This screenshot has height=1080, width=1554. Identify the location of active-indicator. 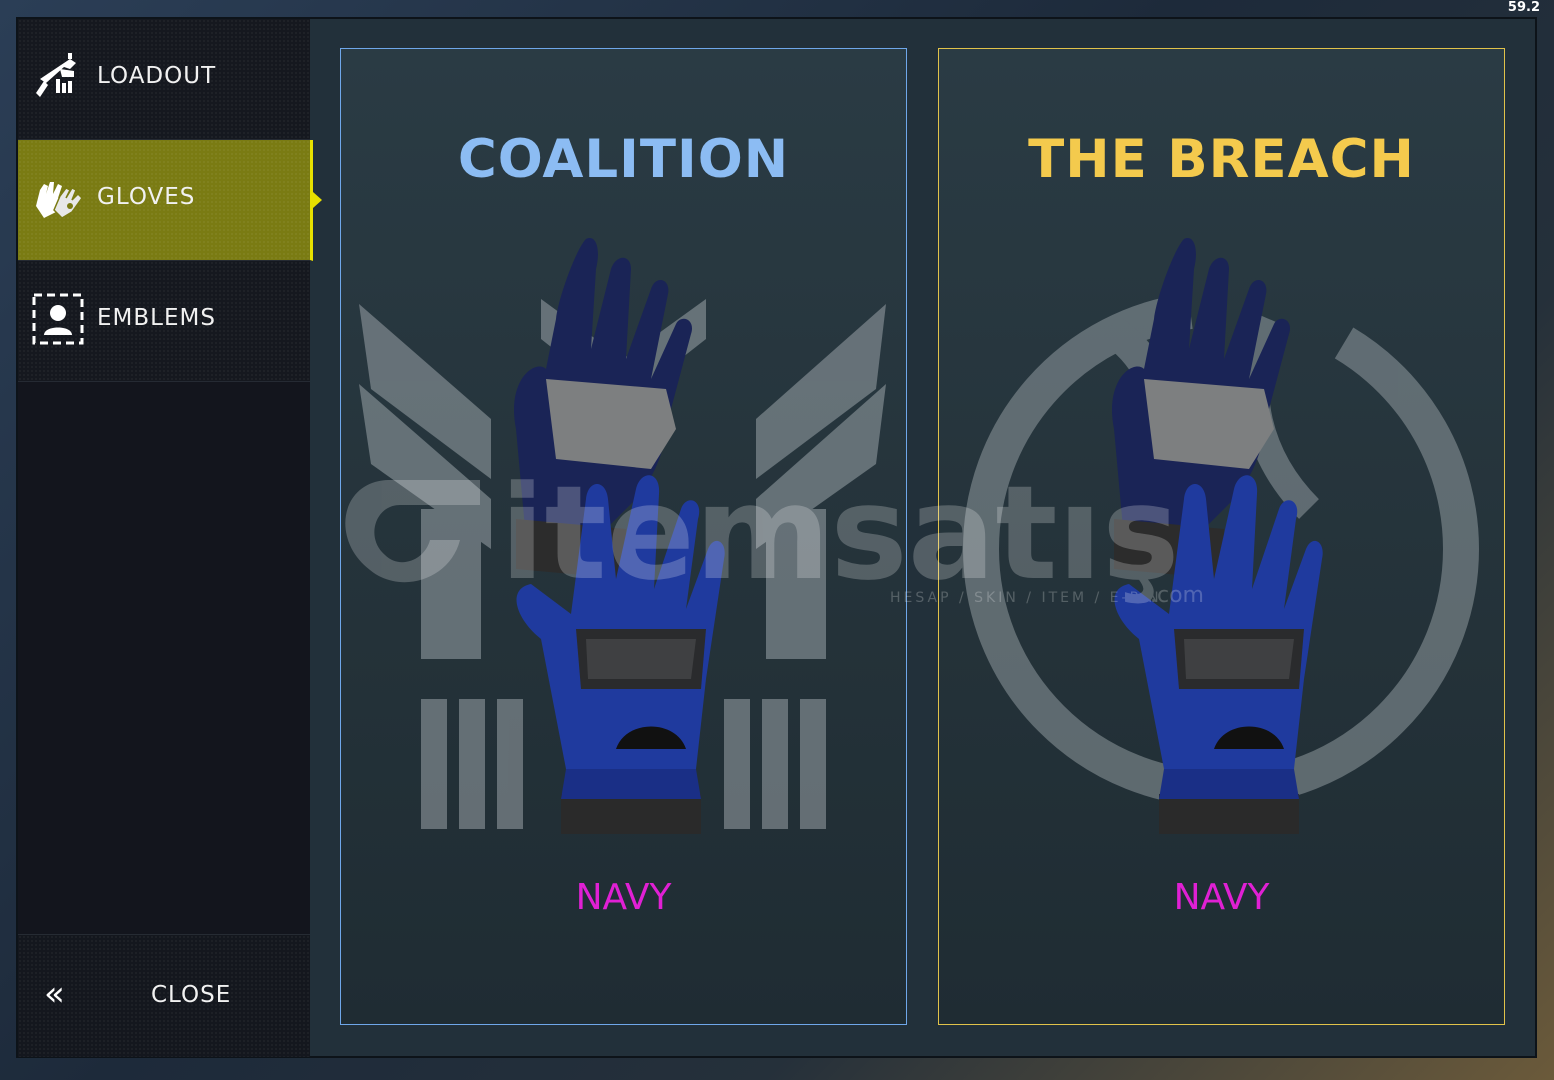
(317, 200).